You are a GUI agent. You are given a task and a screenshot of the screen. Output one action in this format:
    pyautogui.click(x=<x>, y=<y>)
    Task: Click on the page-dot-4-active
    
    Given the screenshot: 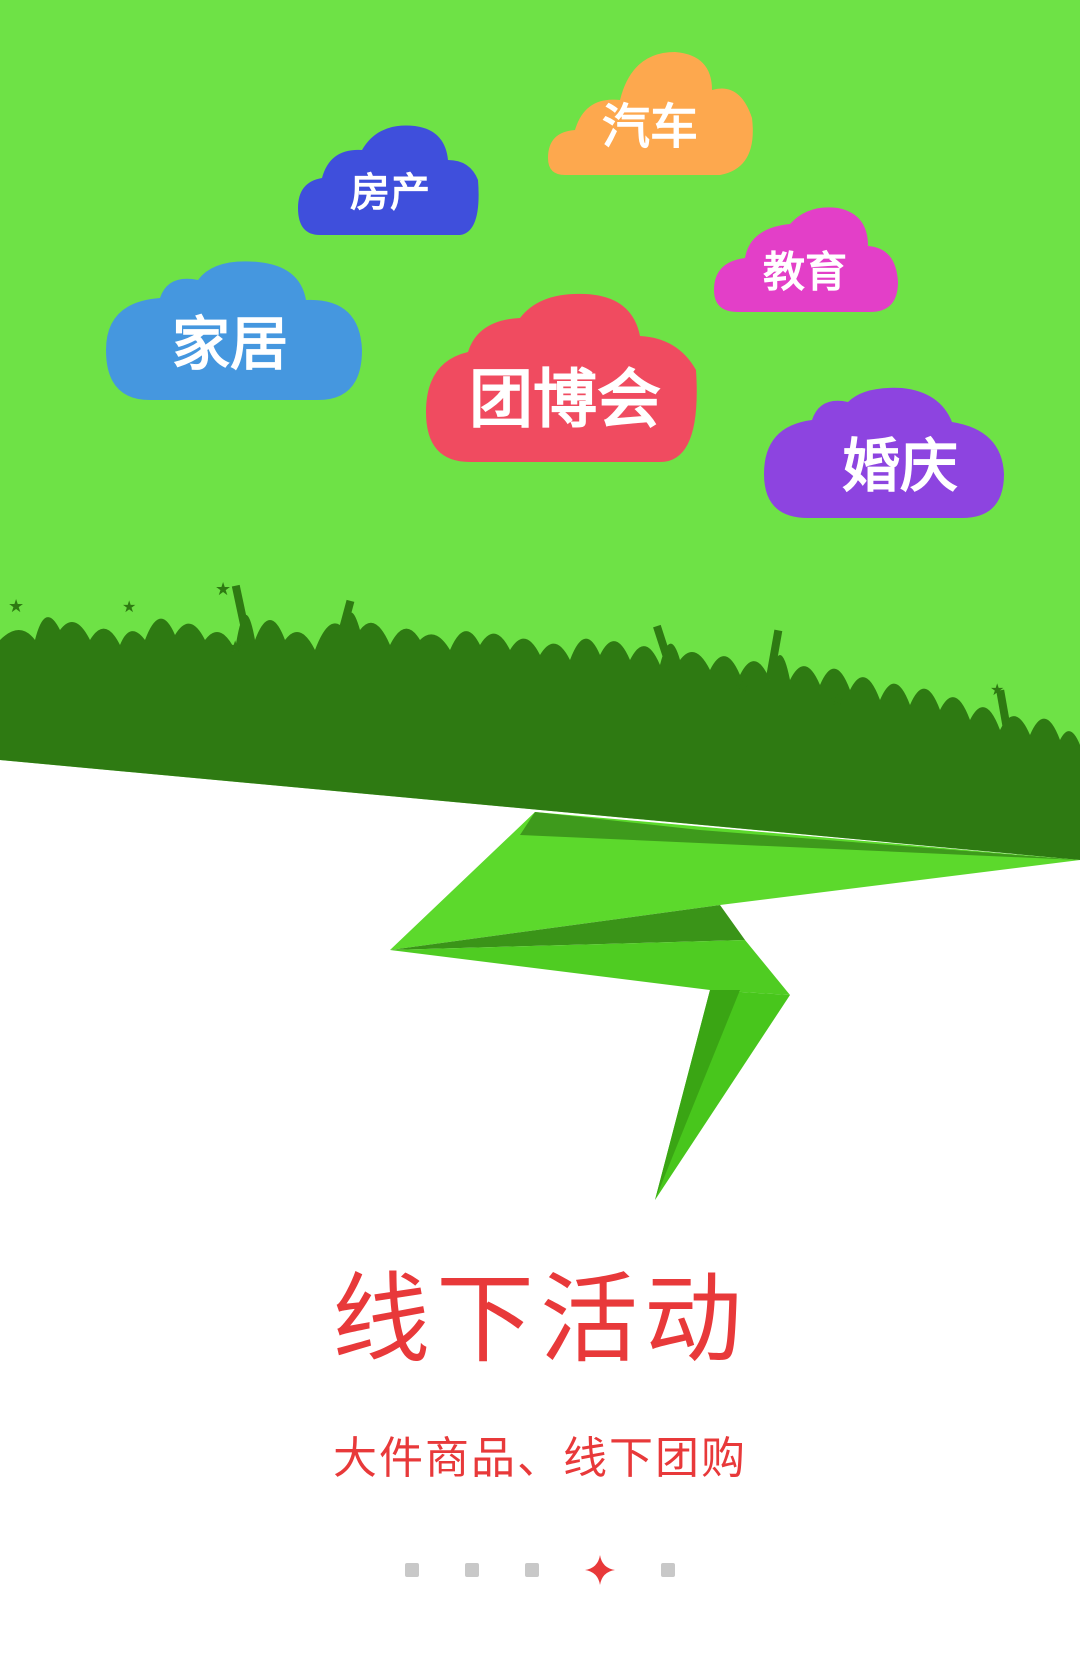 What is the action you would take?
    pyautogui.click(x=600, y=1570)
    